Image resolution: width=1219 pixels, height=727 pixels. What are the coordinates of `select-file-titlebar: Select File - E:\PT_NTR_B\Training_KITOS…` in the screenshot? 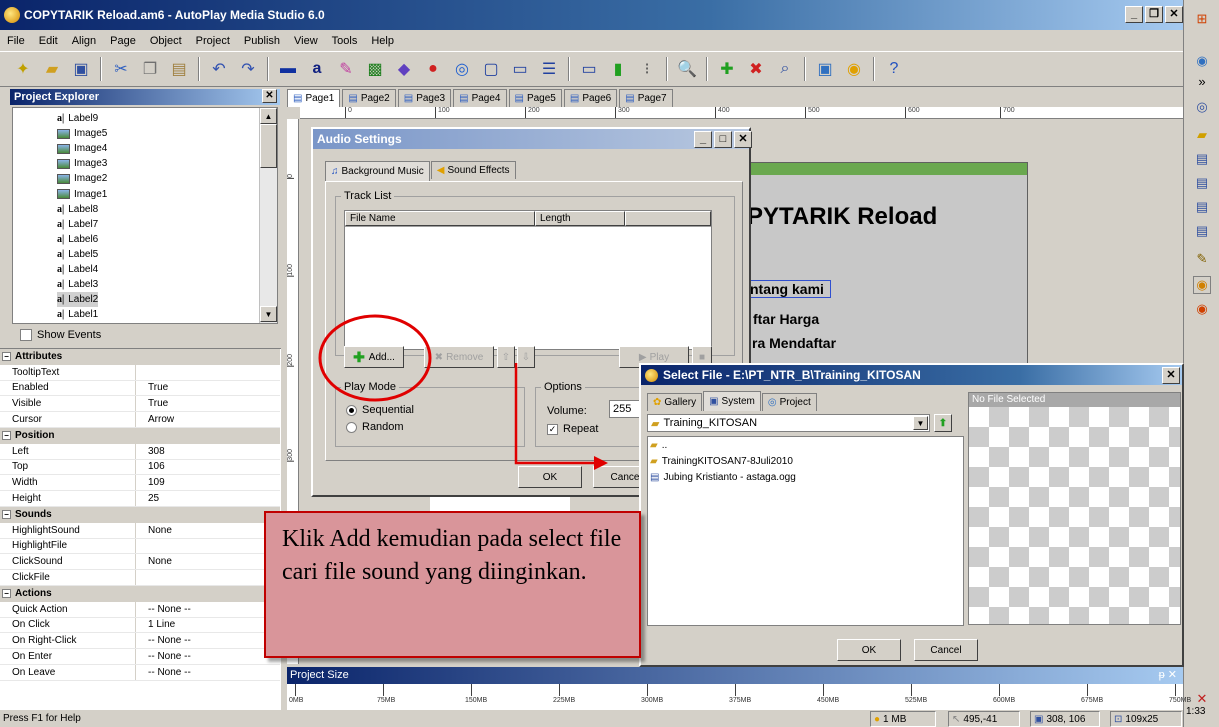 It's located at (911, 375).